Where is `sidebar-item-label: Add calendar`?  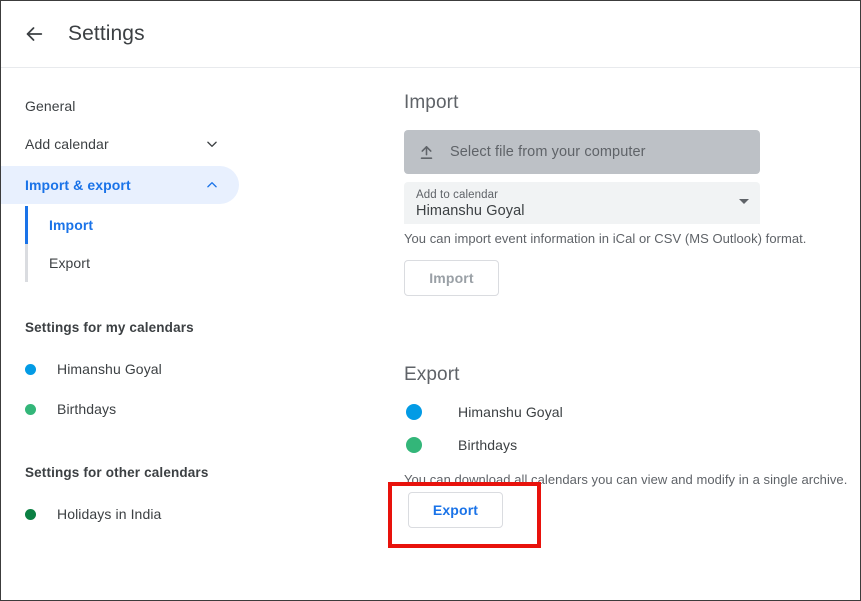 sidebar-item-label: Add calendar is located at coordinates (67, 144).